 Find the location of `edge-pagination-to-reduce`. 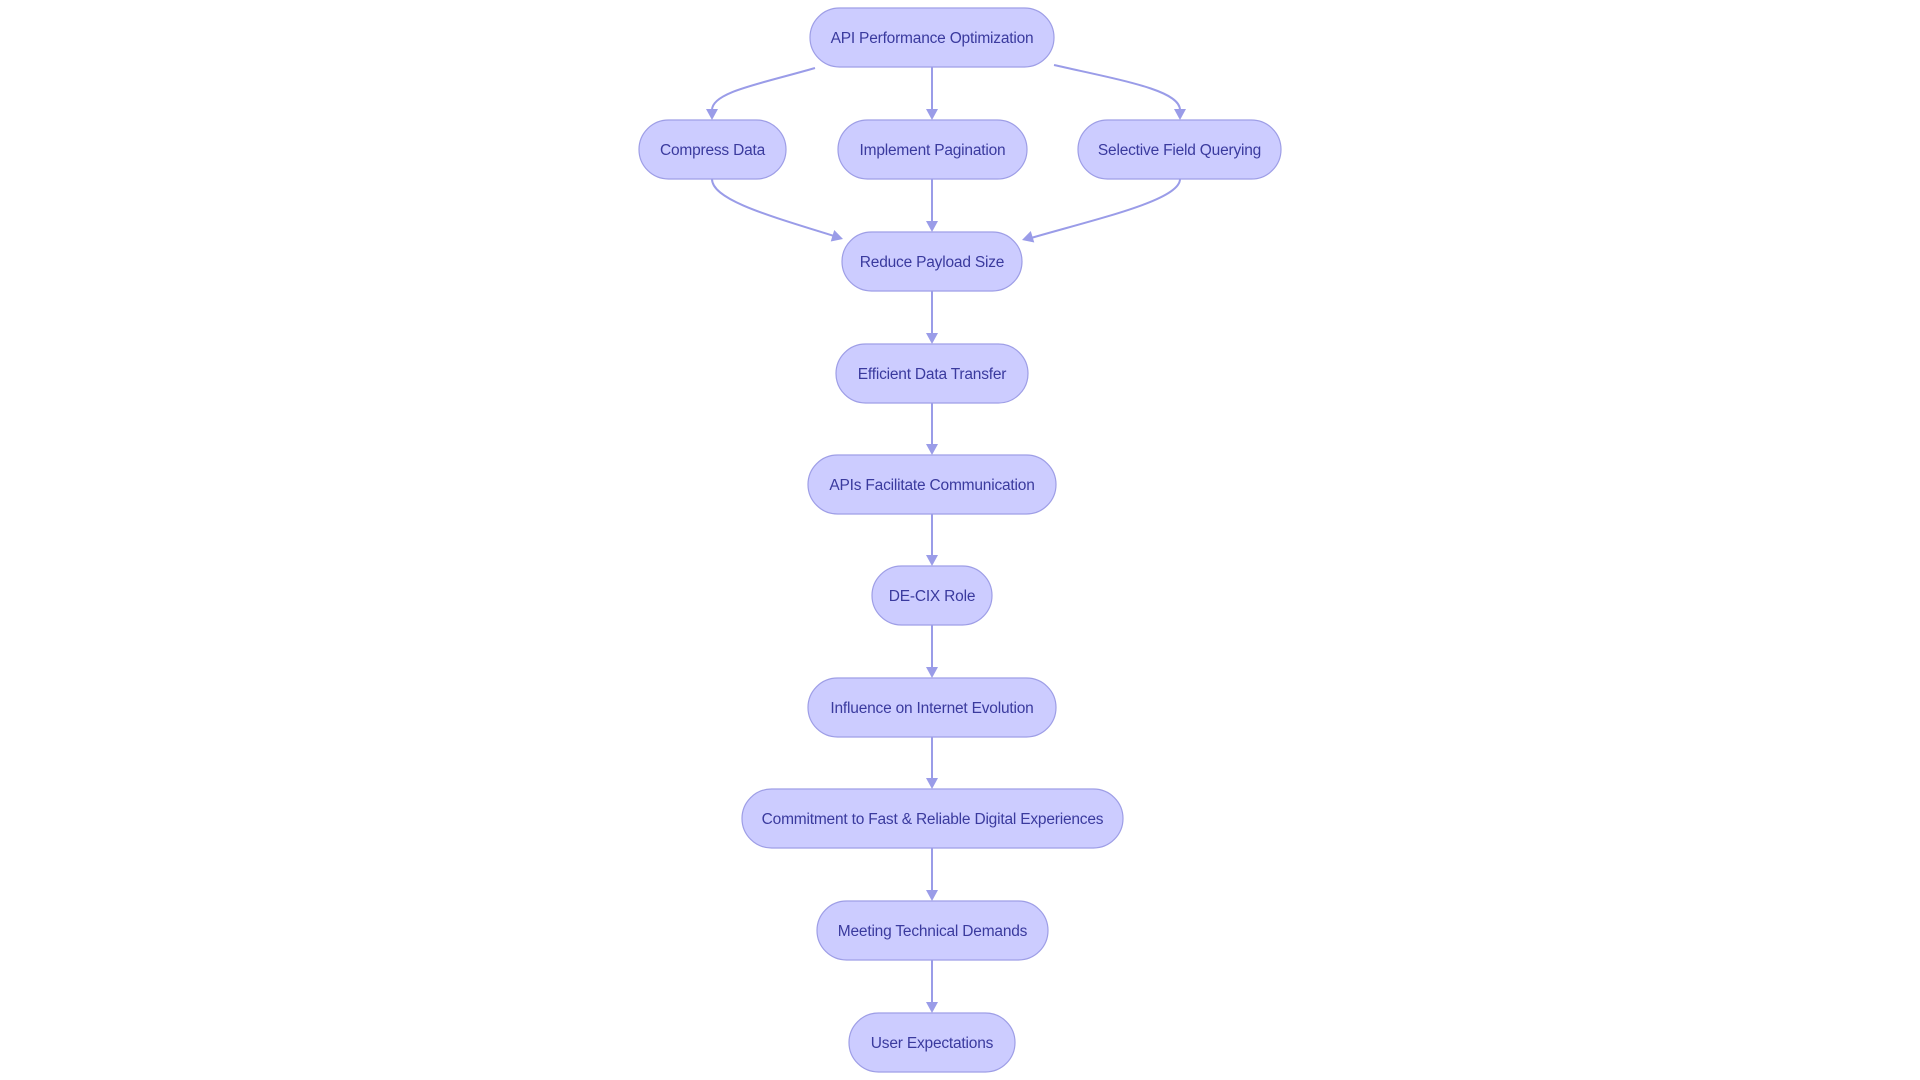

edge-pagination-to-reduce is located at coordinates (932, 205).